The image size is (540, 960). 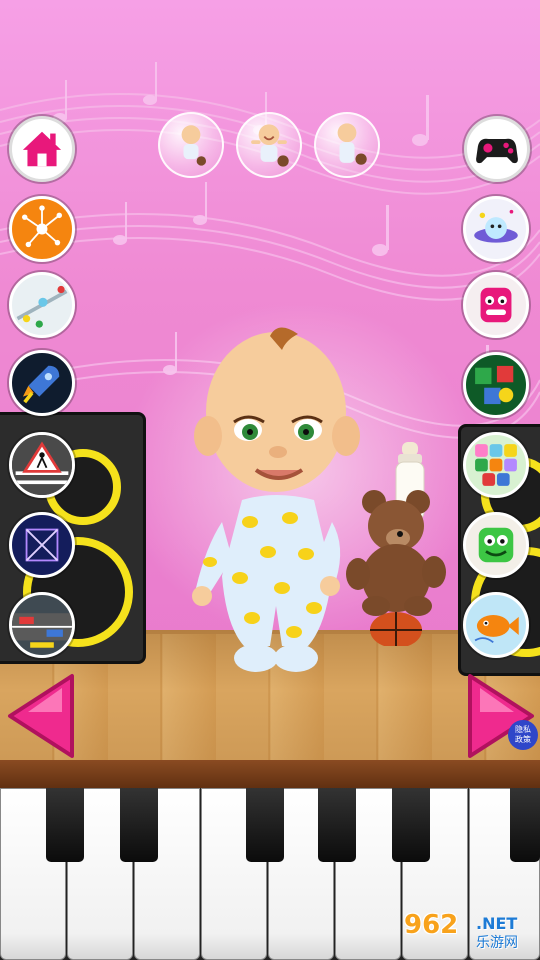 I want to click on baby-cheering-icon, so click(x=270, y=145).